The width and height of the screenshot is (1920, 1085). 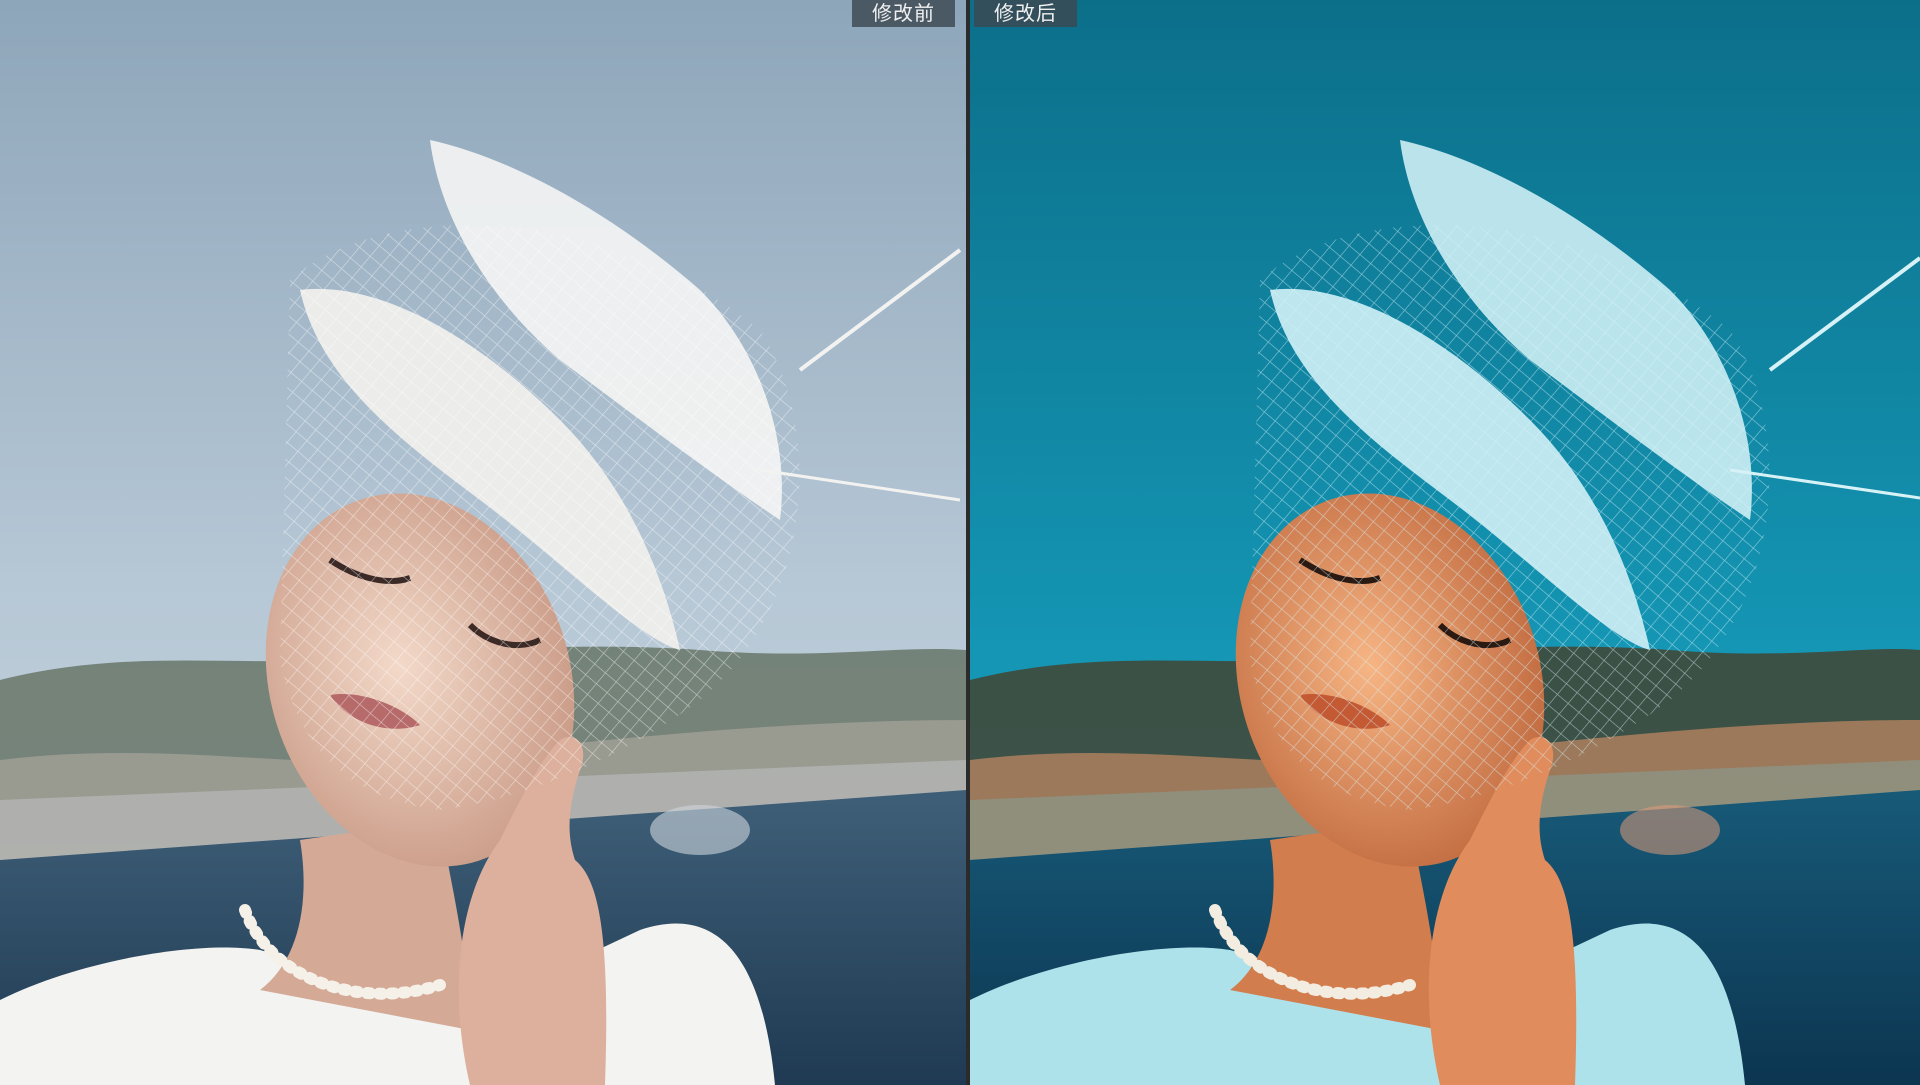 What do you see at coordinates (1025, 13) in the screenshot?
I see `after-label: 修改后` at bounding box center [1025, 13].